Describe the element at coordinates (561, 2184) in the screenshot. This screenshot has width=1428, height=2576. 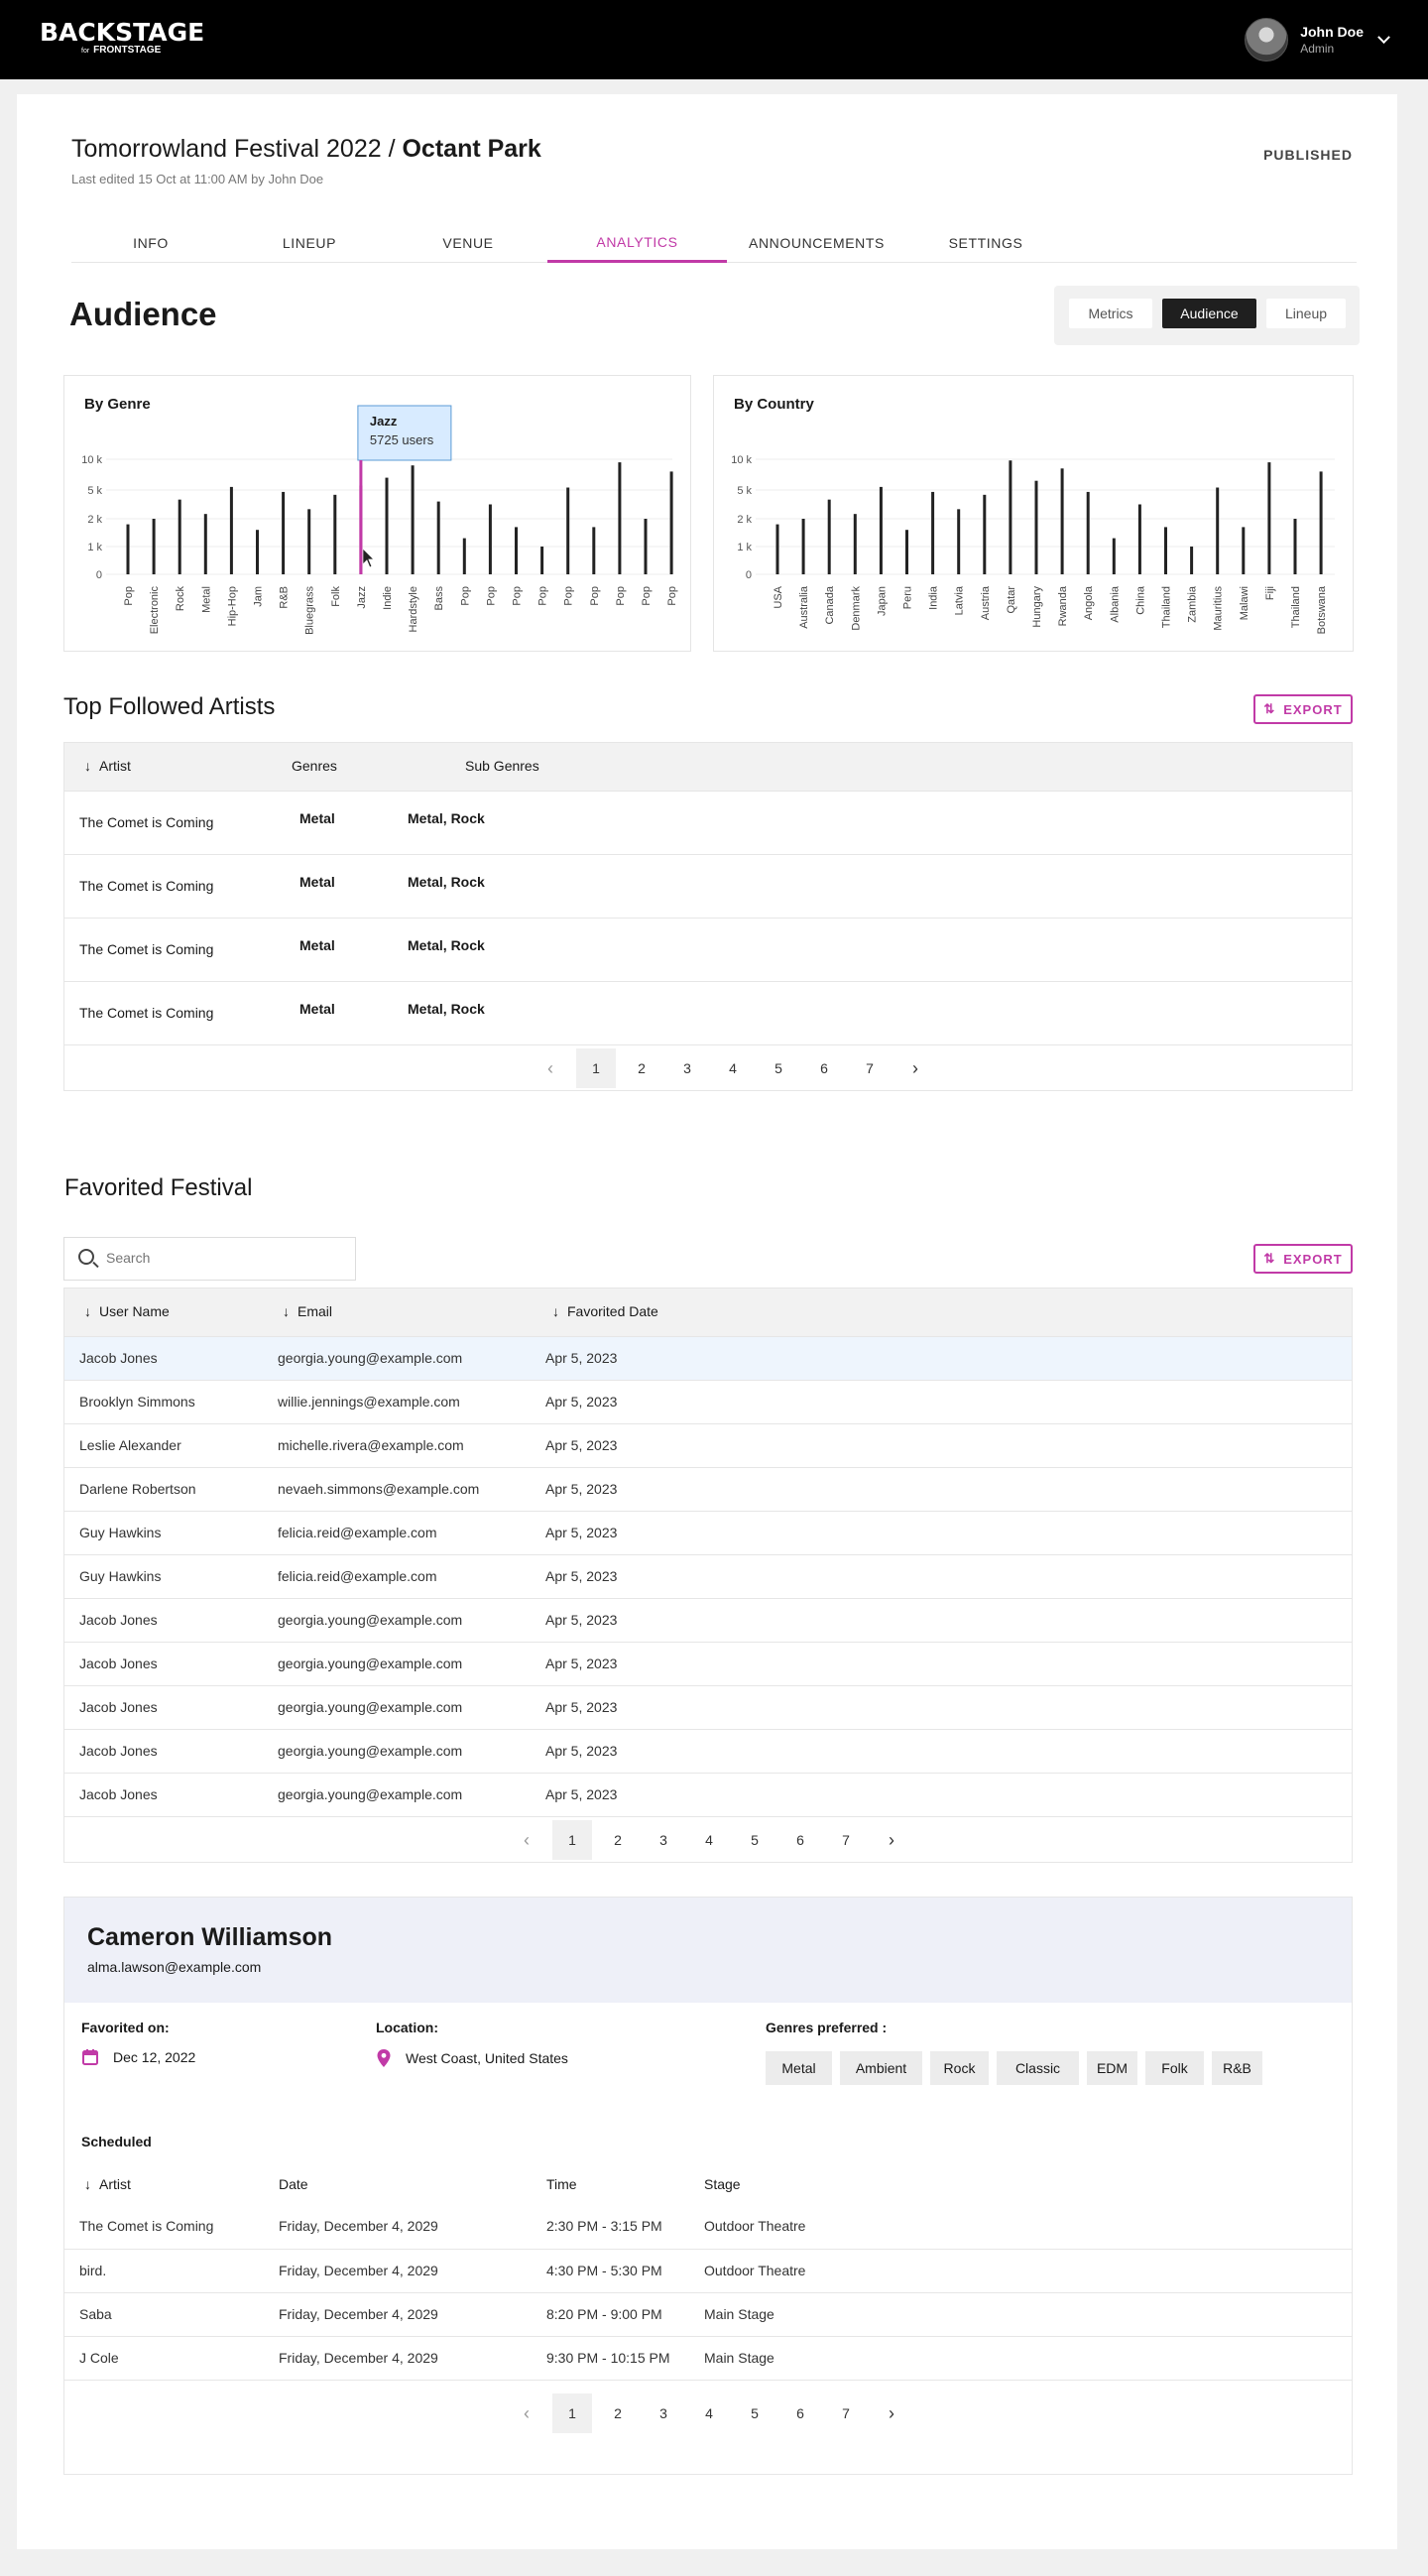
I see `column-time: Time` at that location.